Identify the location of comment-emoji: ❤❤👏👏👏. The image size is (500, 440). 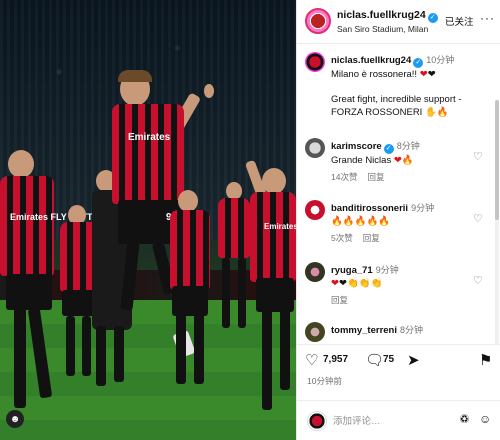
(357, 283).